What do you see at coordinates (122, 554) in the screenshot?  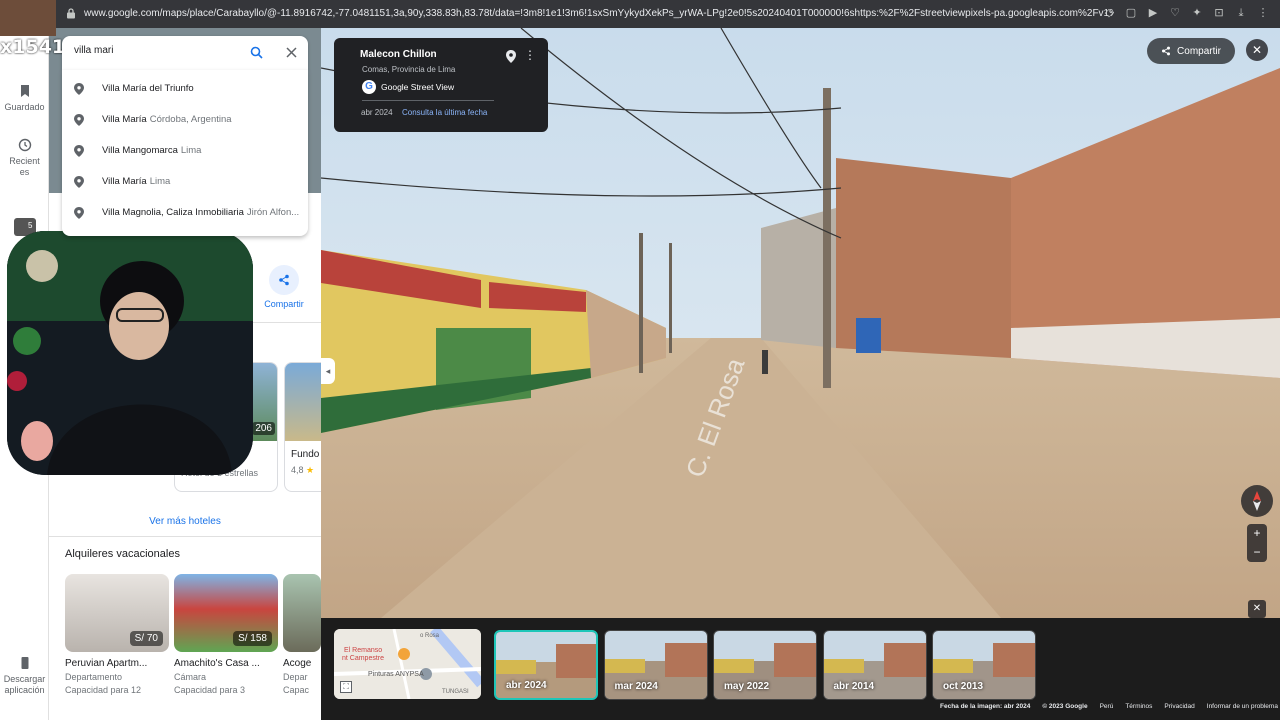 I see `rentals-heading: Alquileres vacacionales` at bounding box center [122, 554].